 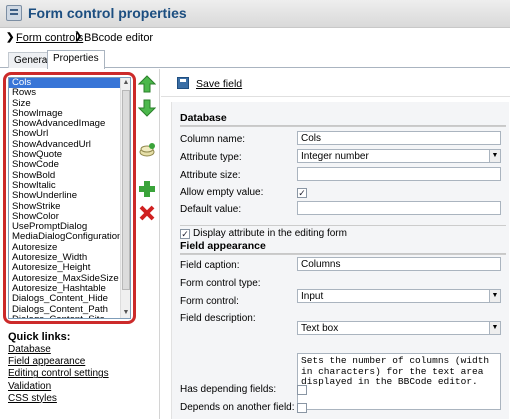 What do you see at coordinates (83, 399) in the screenshot?
I see `quick-link-css-styles: CSS styles` at bounding box center [83, 399].